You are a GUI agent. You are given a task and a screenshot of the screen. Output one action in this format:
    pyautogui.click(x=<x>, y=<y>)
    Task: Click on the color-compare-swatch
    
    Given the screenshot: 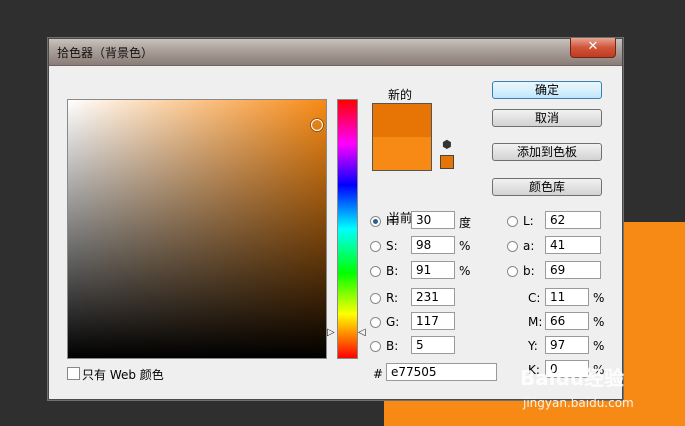 What is the action you would take?
    pyautogui.click(x=402, y=137)
    